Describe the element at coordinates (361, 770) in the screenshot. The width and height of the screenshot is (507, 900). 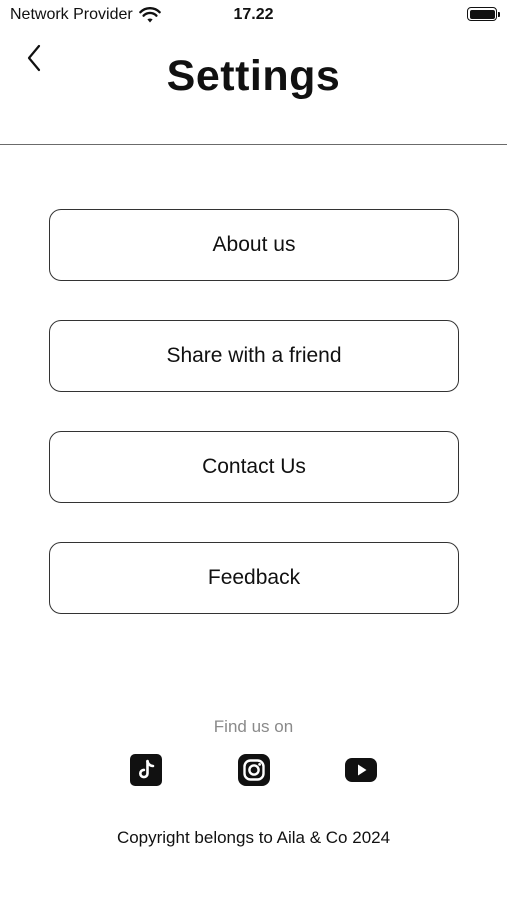
I see `youtube-icon` at that location.